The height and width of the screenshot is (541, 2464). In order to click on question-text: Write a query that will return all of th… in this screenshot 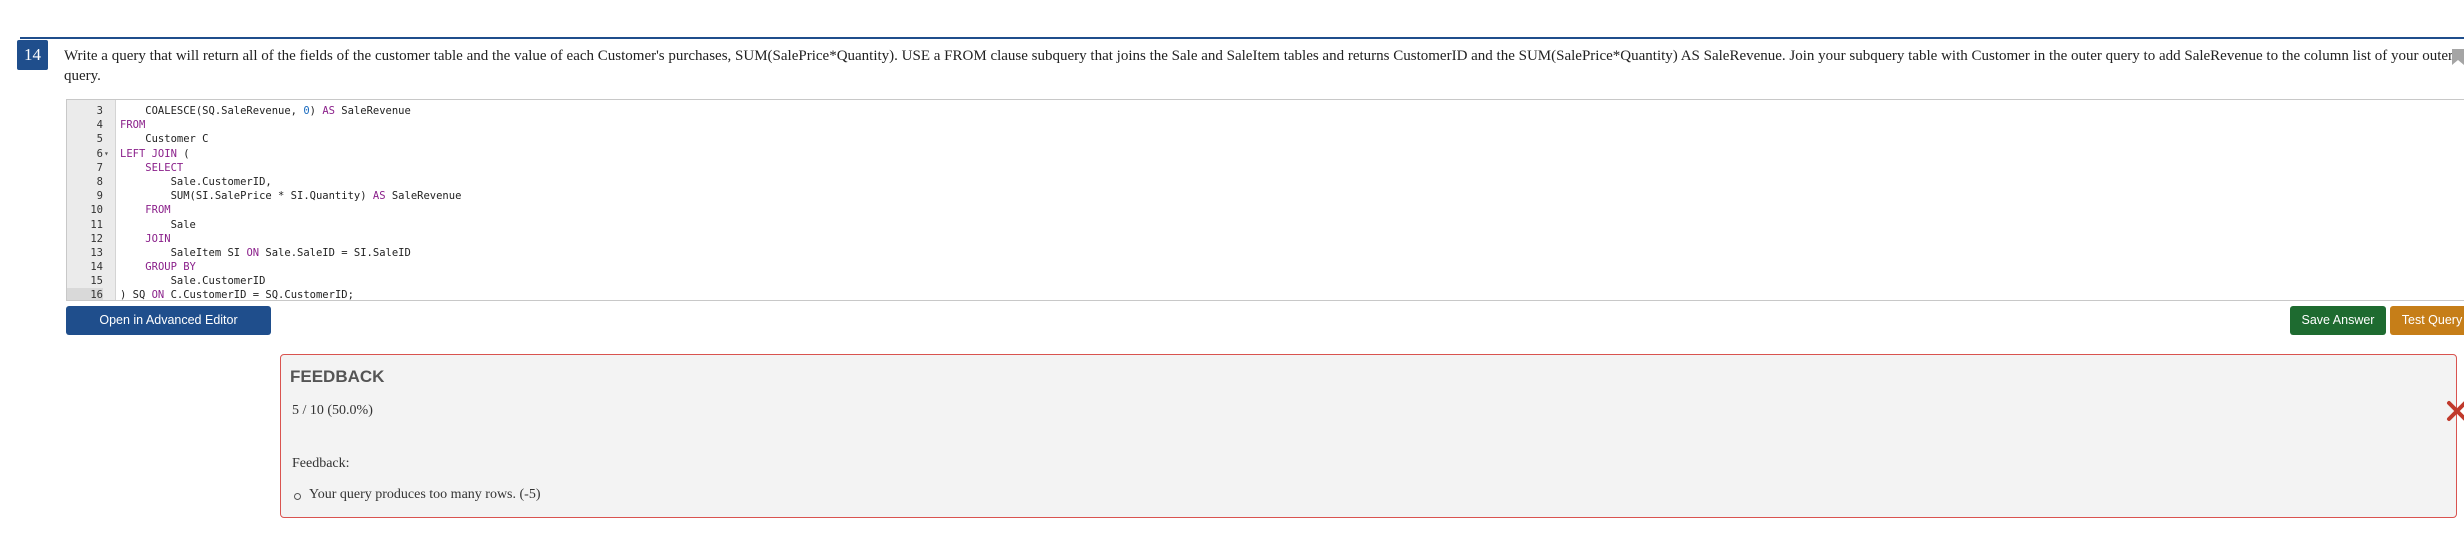, I will do `click(1259, 66)`.